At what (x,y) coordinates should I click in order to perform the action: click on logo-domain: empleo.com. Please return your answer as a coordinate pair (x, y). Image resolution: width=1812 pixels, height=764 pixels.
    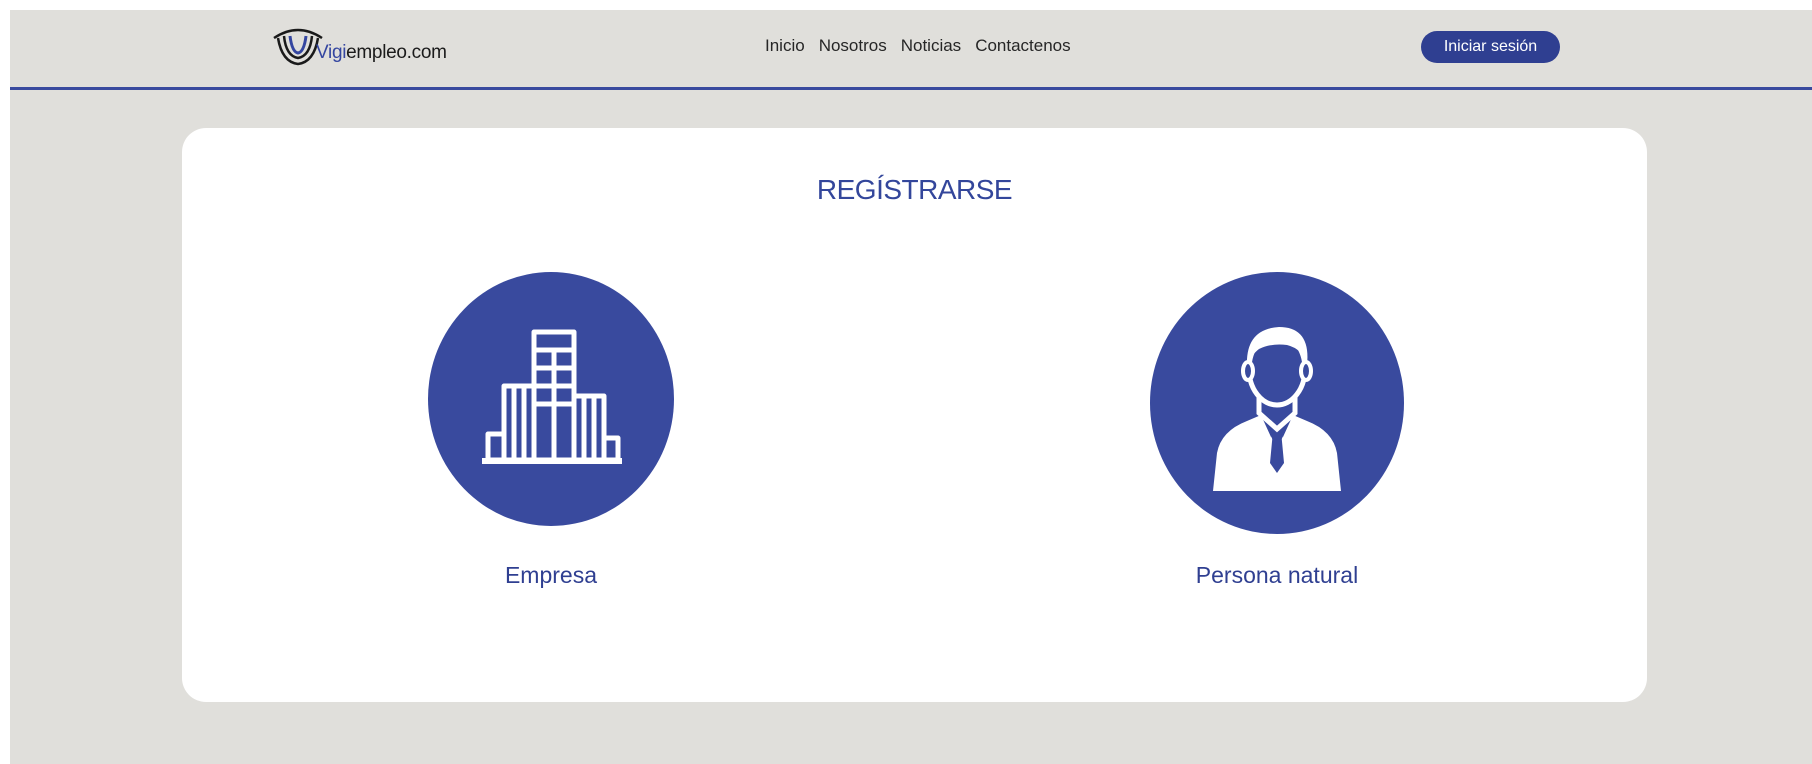
    Looking at the image, I should click on (396, 52).